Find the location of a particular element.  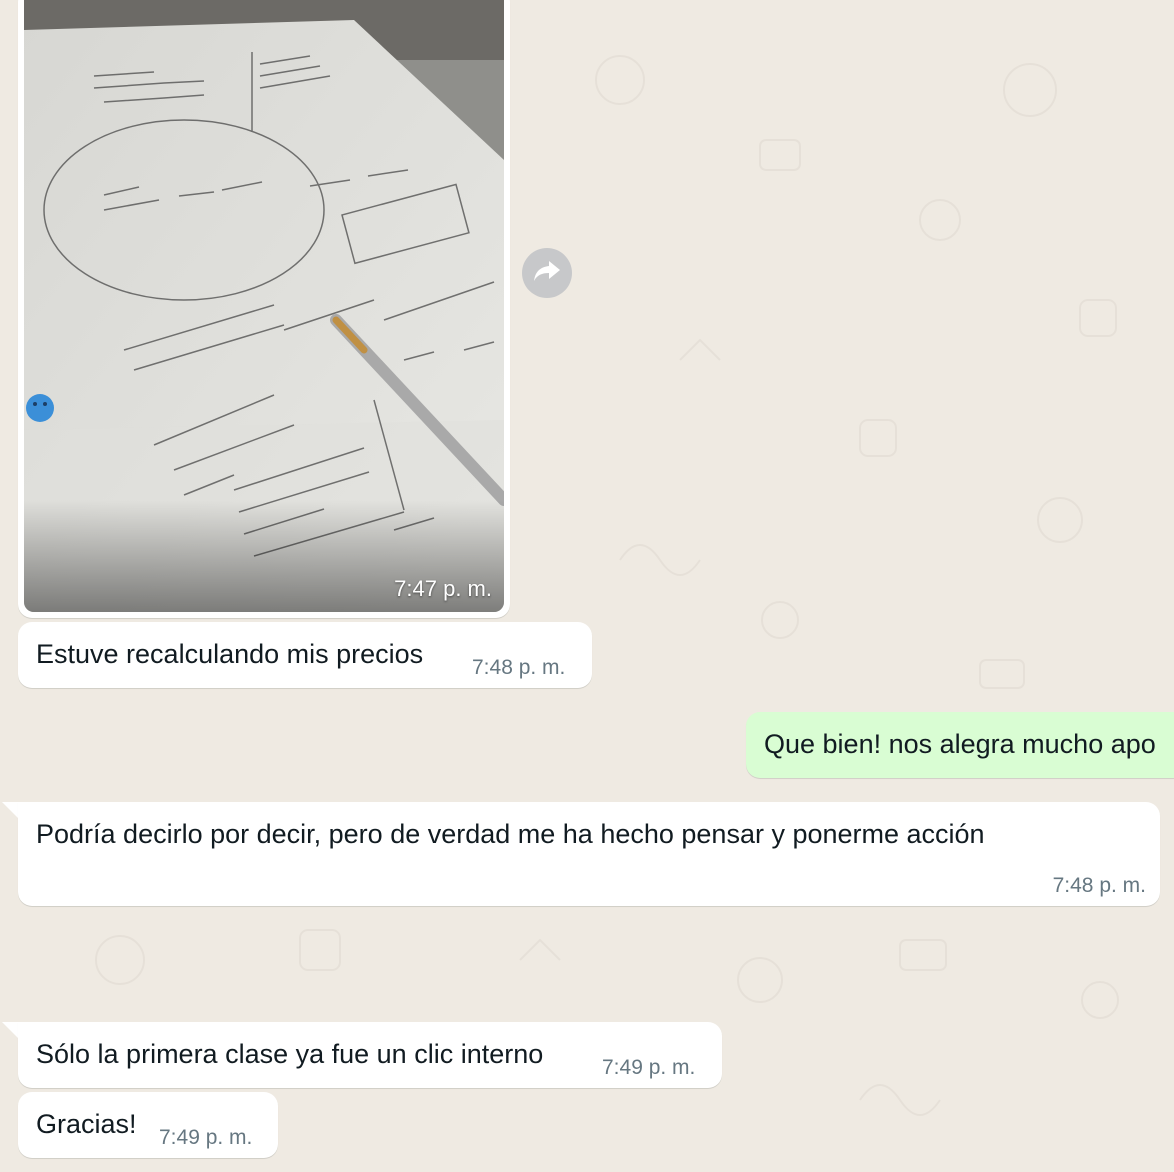

message-bubble-outgoing: Que bien! nos alegra mucho apo is located at coordinates (960, 745).